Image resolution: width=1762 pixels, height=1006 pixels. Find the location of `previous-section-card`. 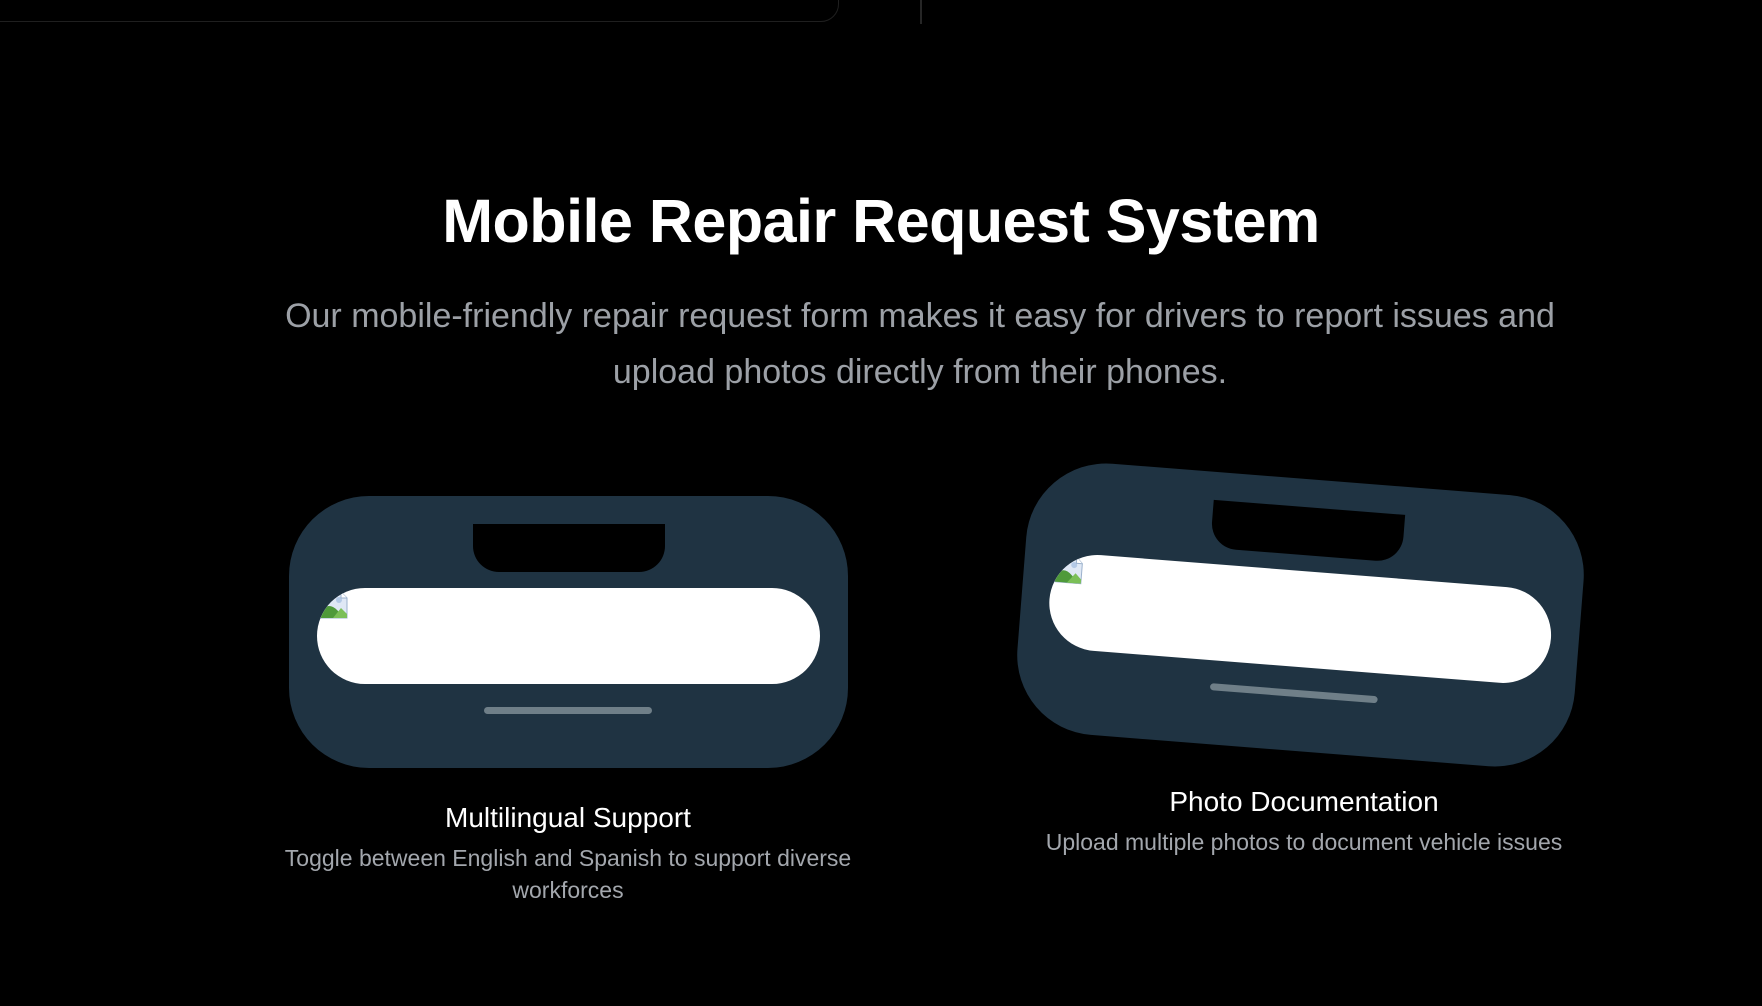

previous-section-card is located at coordinates (419, 11).